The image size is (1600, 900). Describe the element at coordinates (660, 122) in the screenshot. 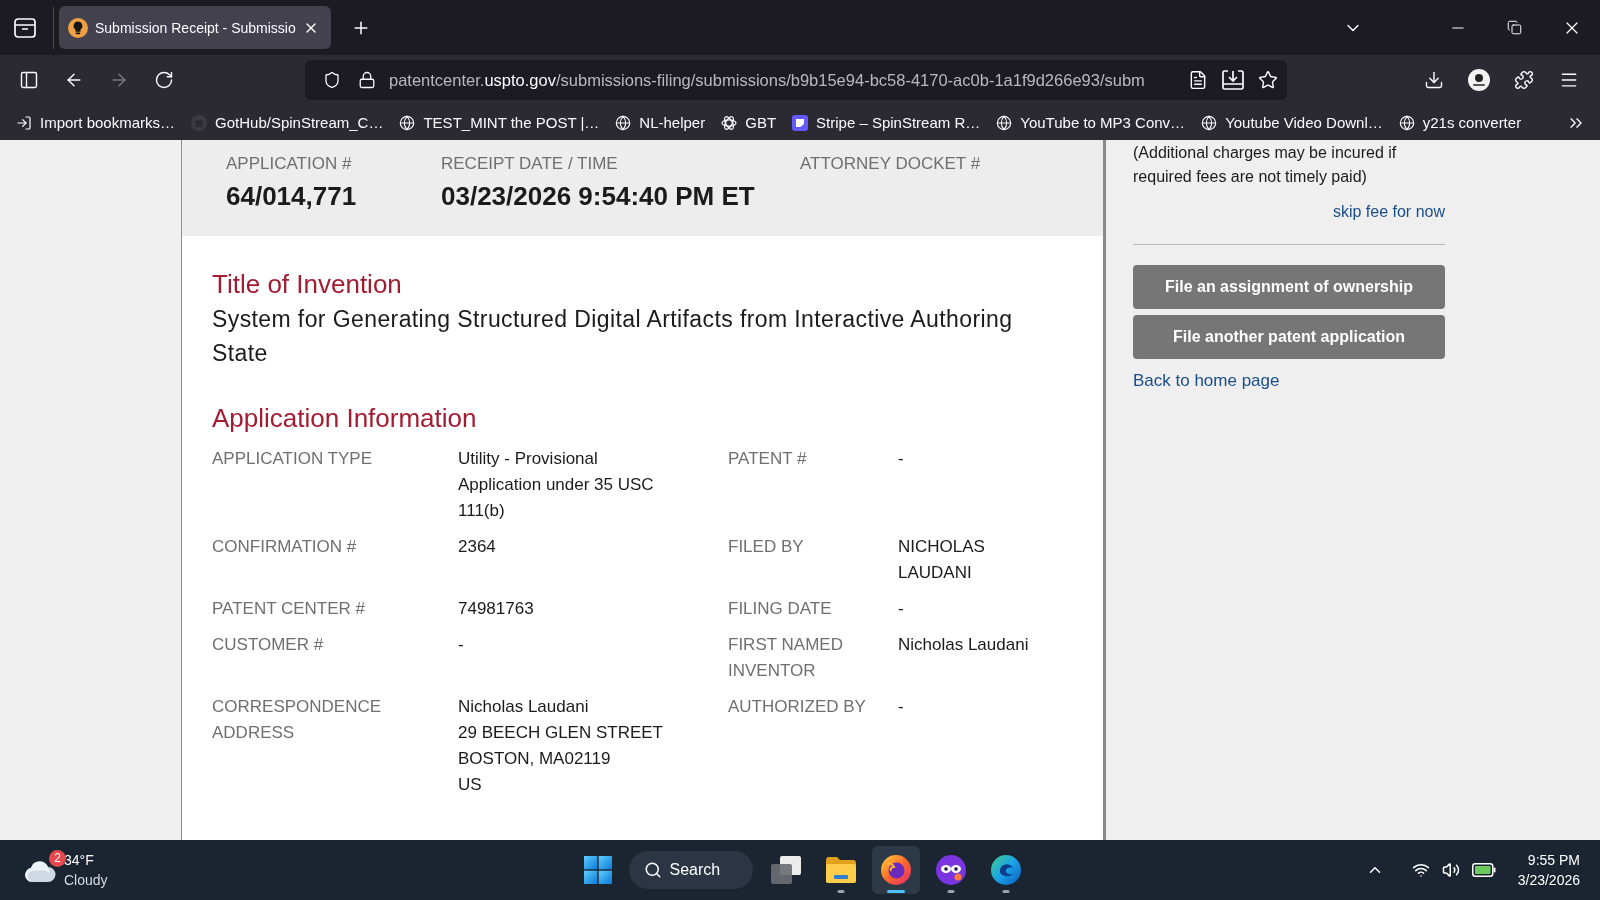

I see `bookmark-item: NL-helper` at that location.